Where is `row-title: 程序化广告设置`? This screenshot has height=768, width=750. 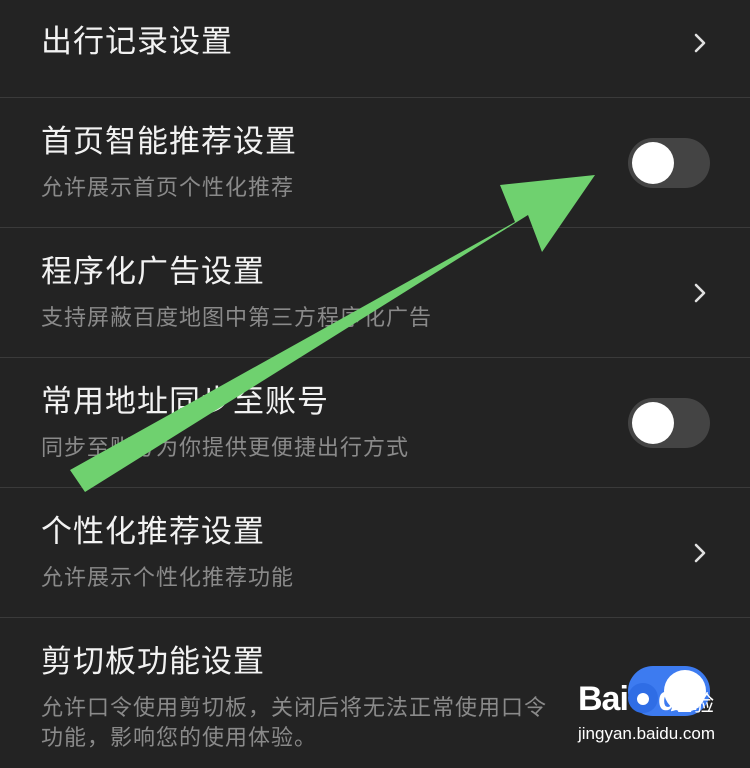
row-title: 程序化广告设置 is located at coordinates (153, 272).